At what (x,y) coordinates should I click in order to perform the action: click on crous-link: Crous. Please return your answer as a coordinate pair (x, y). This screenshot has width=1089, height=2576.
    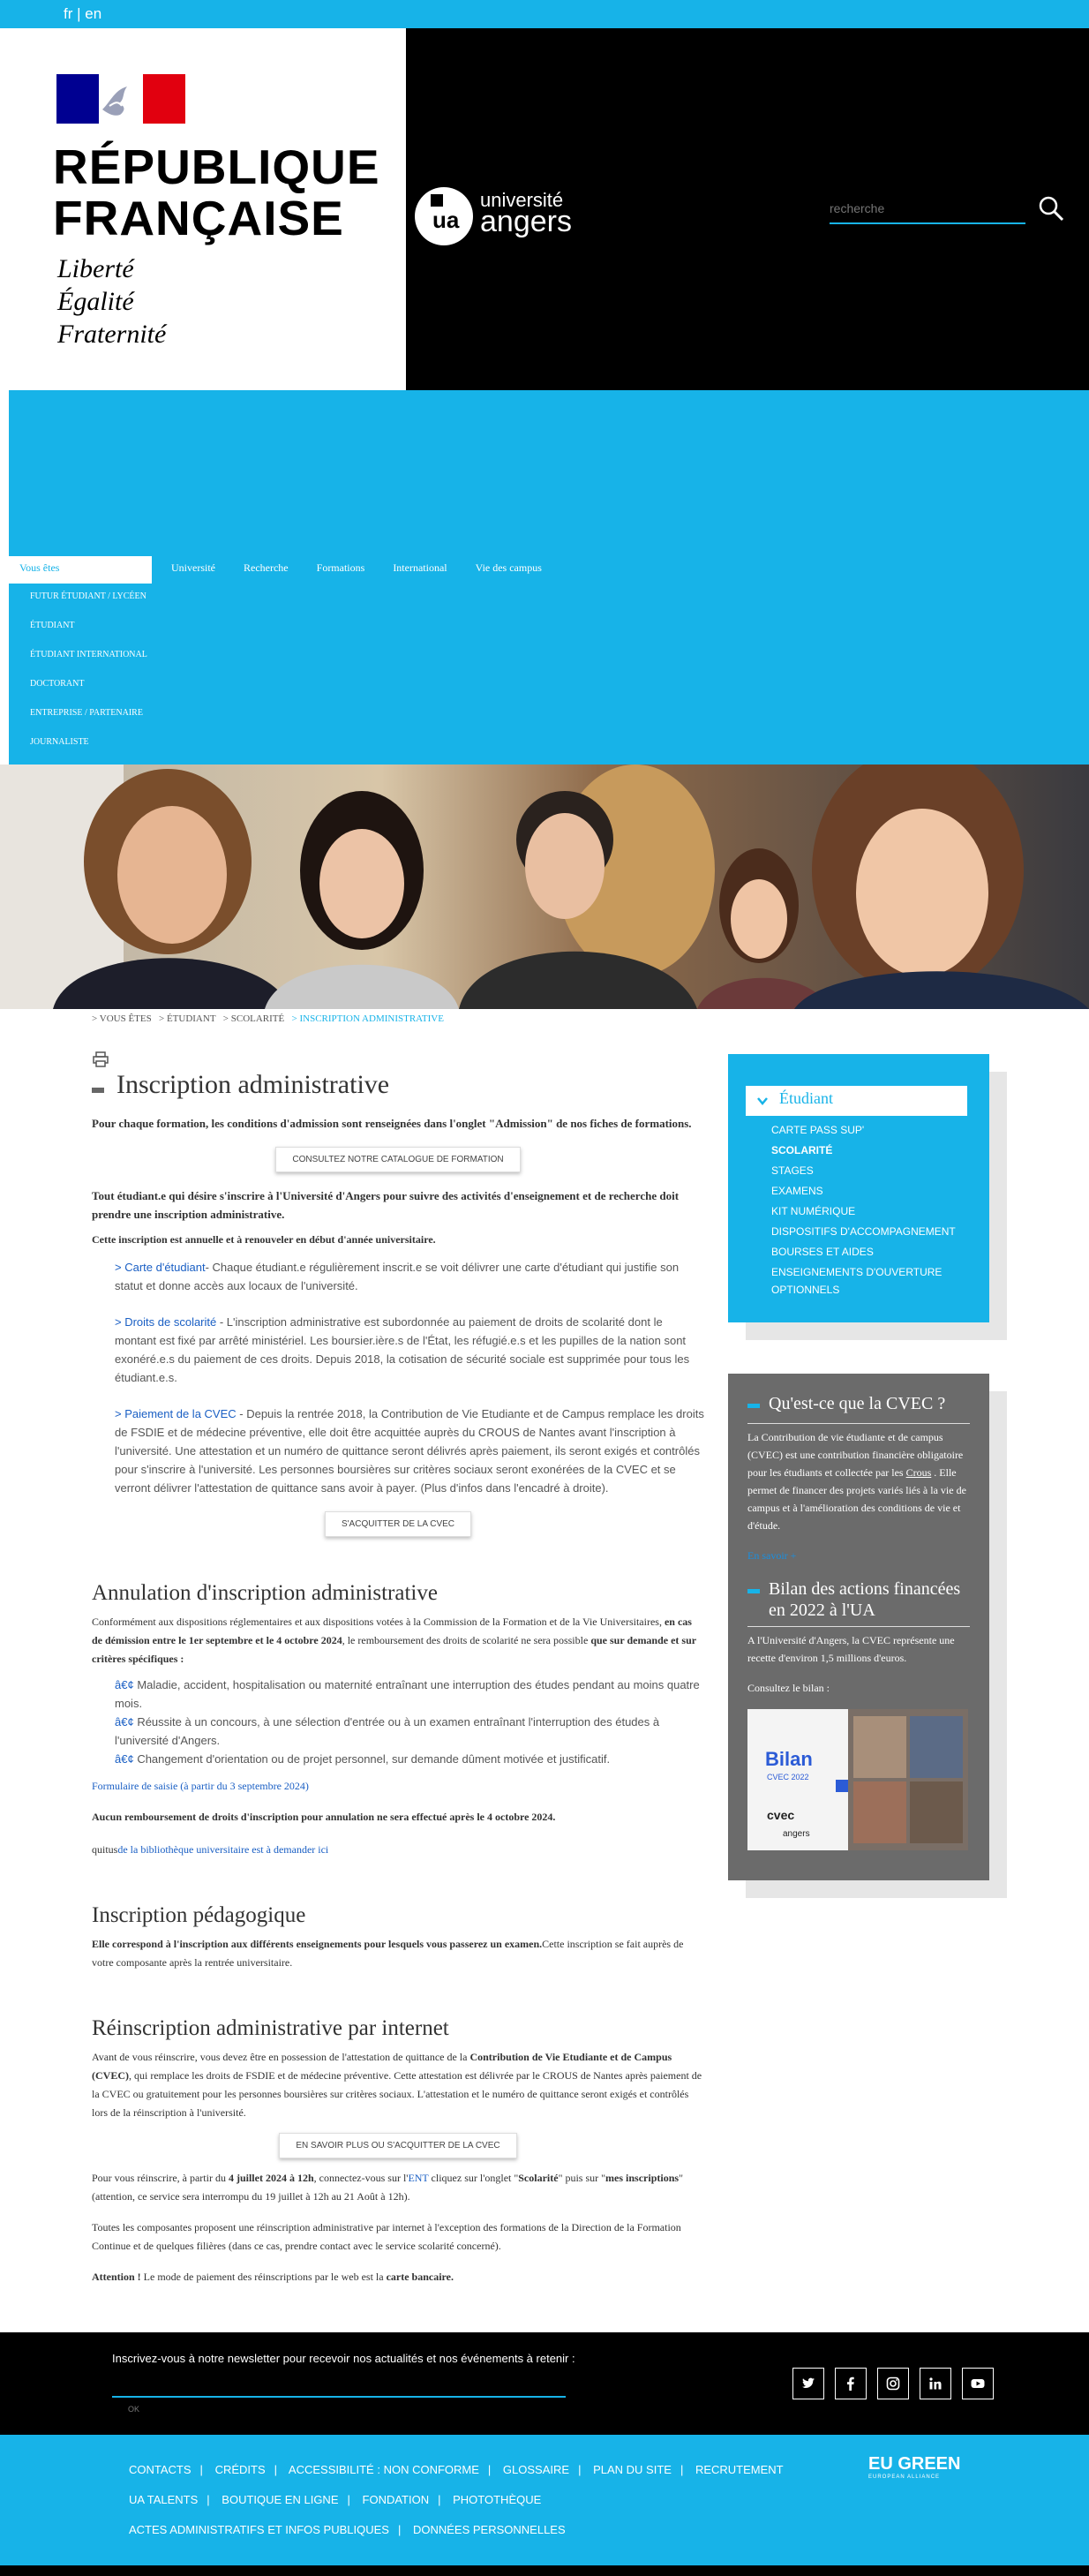
    Looking at the image, I should click on (919, 1473).